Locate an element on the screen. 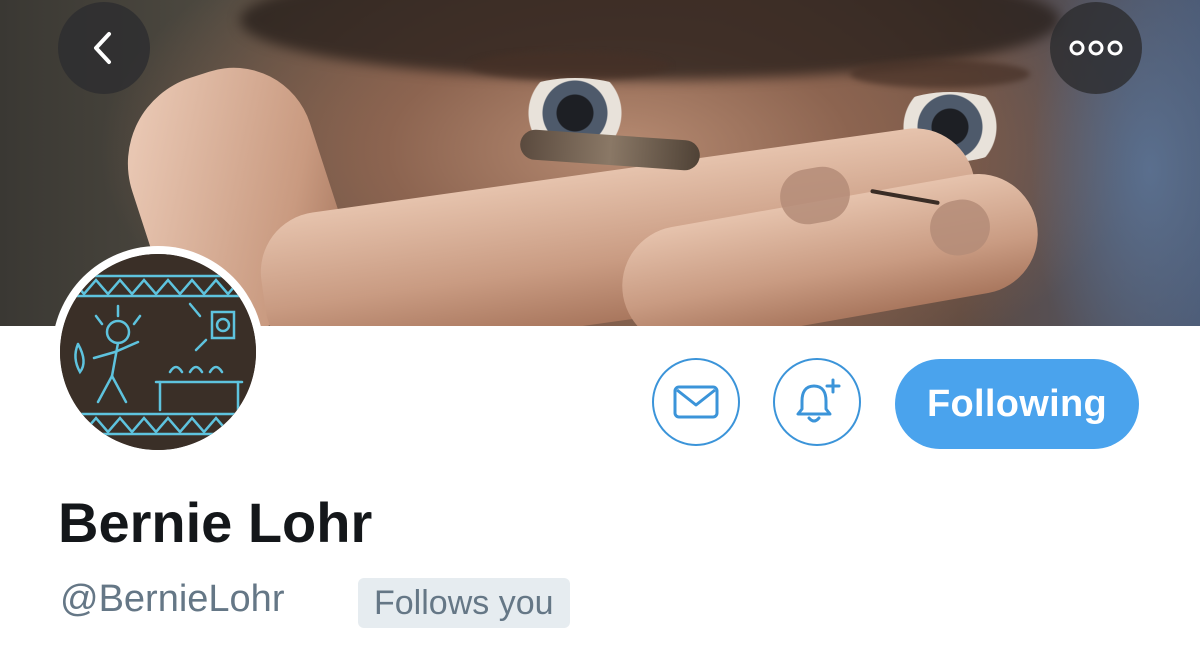 The width and height of the screenshot is (1200, 661). avatar-drawing is located at coordinates (158, 352).